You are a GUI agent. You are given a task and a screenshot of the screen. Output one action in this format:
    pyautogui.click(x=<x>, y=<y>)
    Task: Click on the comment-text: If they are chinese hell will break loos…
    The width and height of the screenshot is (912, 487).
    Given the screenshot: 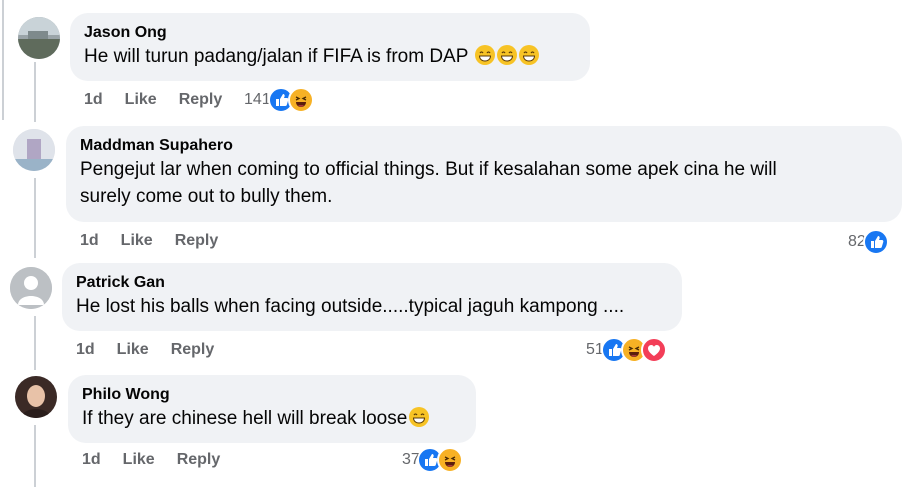 What is the action you would take?
    pyautogui.click(x=272, y=418)
    